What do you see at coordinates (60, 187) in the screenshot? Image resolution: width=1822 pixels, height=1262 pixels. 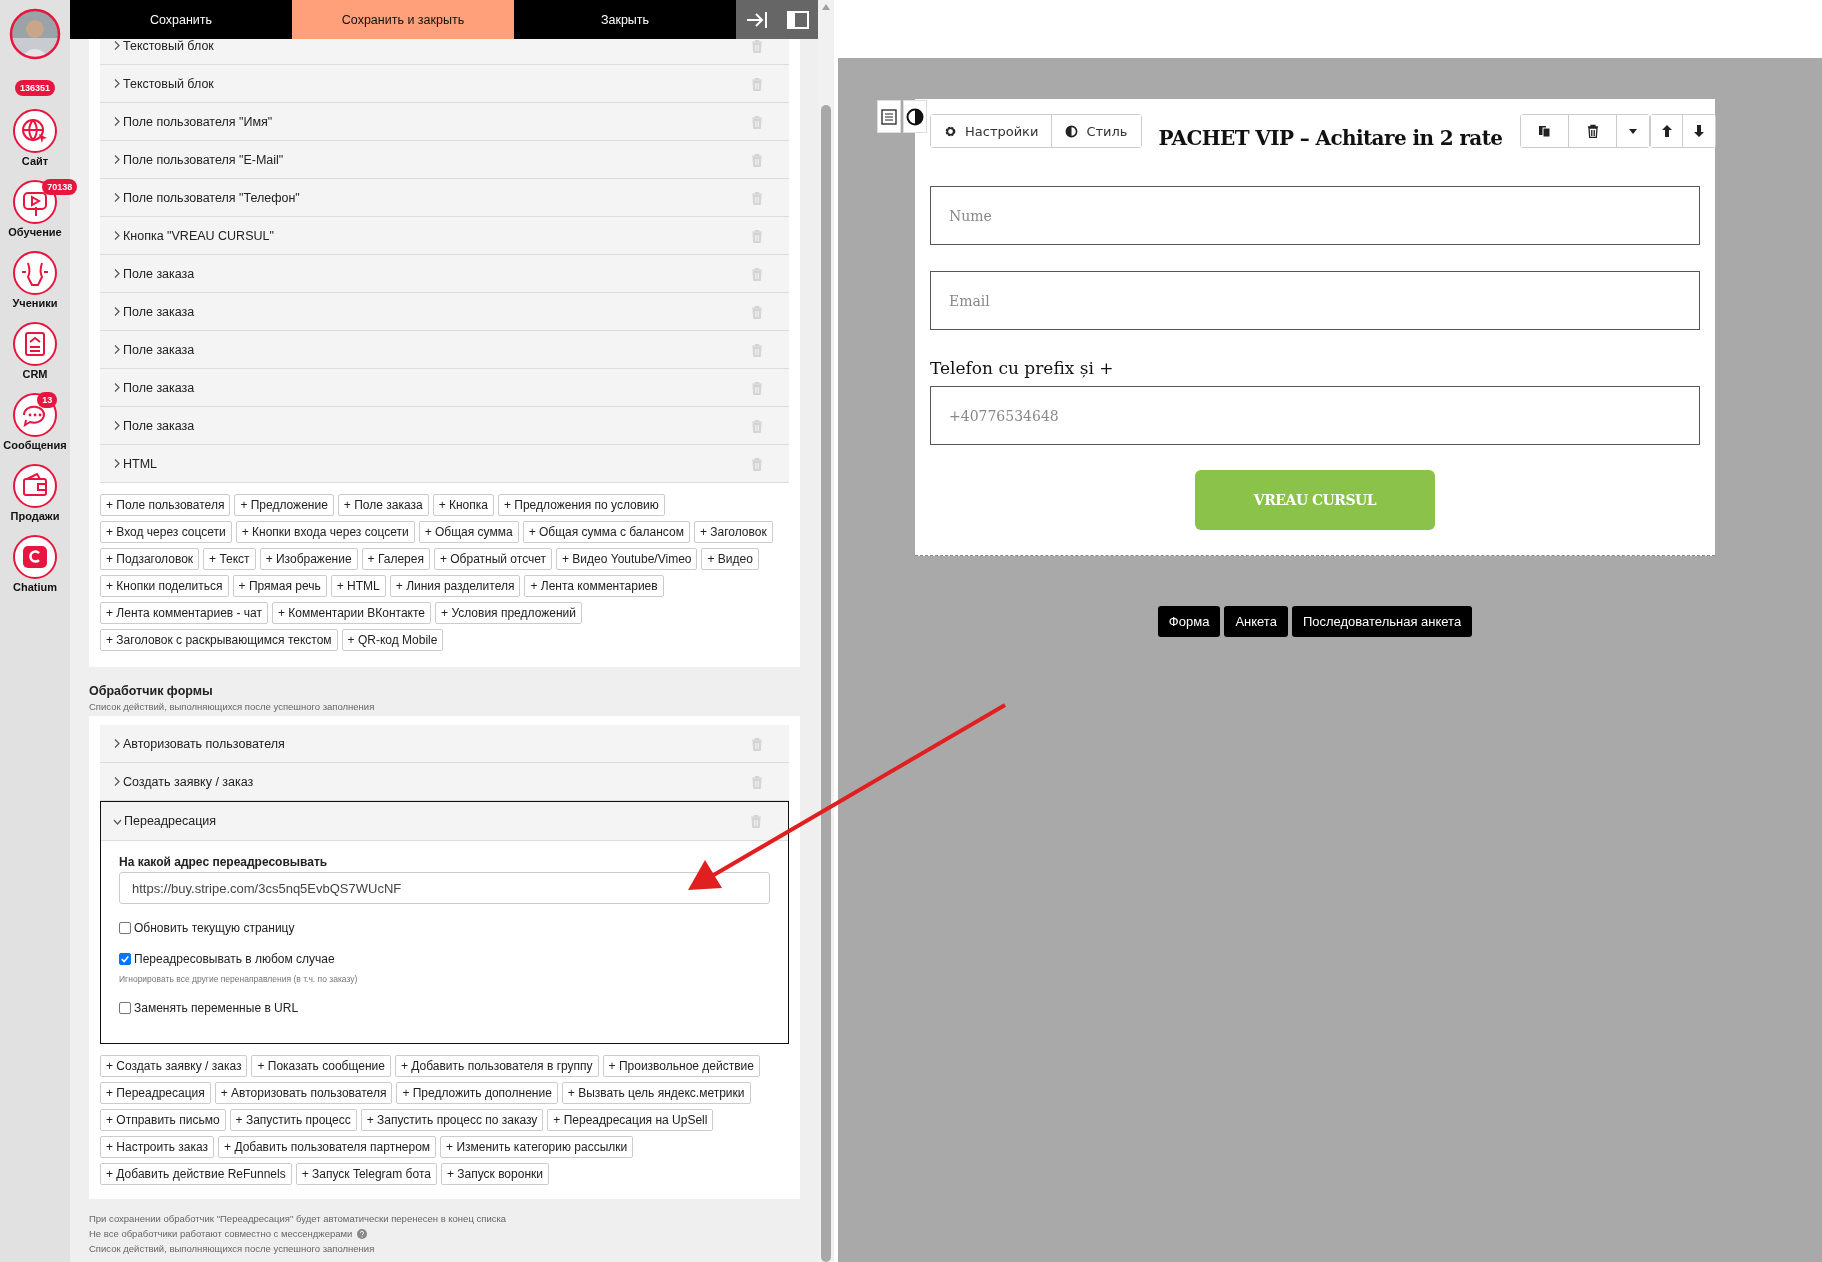 I see `count-badge: 70138` at bounding box center [60, 187].